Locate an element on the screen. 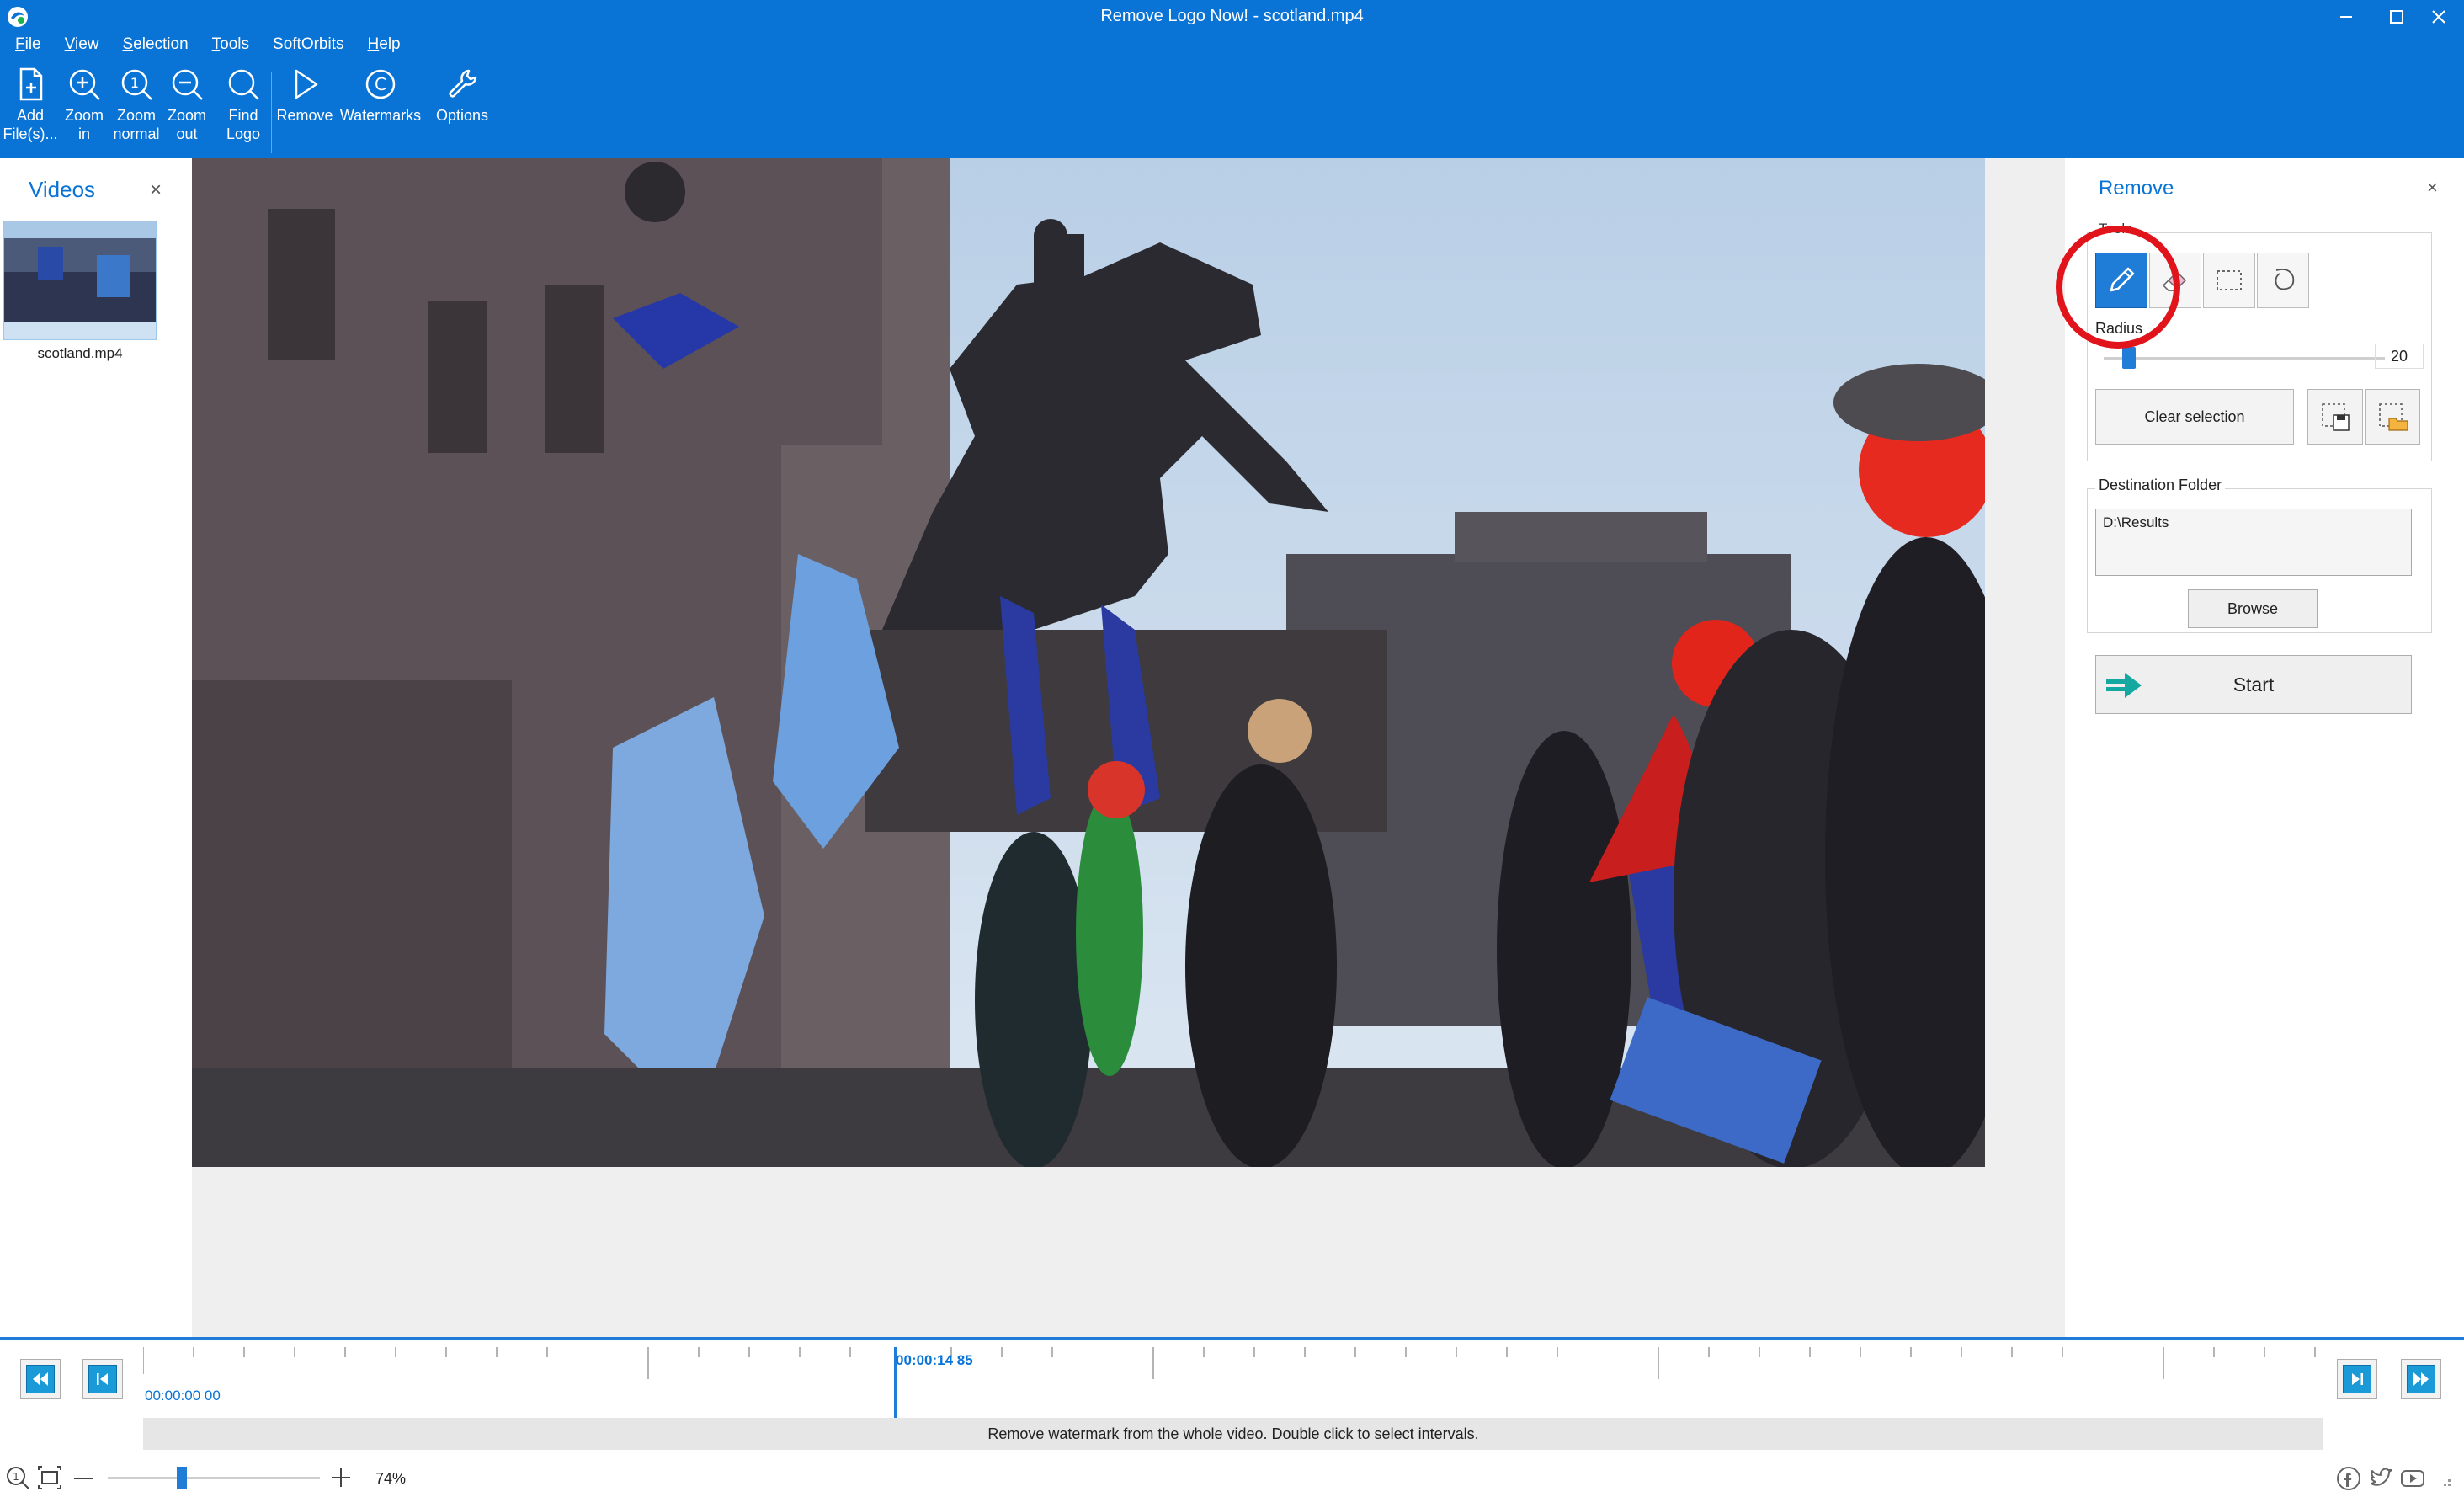 Image resolution: width=2464 pixels, height=1497 pixels. play-icon is located at coordinates (306, 84).